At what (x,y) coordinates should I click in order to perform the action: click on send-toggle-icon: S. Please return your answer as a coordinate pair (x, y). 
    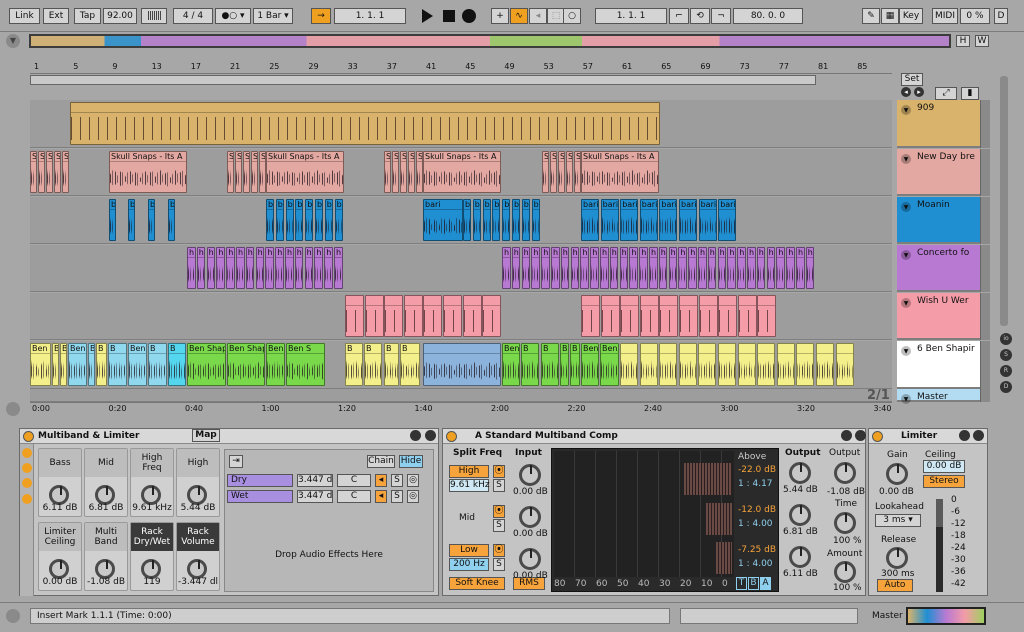
    Looking at the image, I should click on (1006, 355).